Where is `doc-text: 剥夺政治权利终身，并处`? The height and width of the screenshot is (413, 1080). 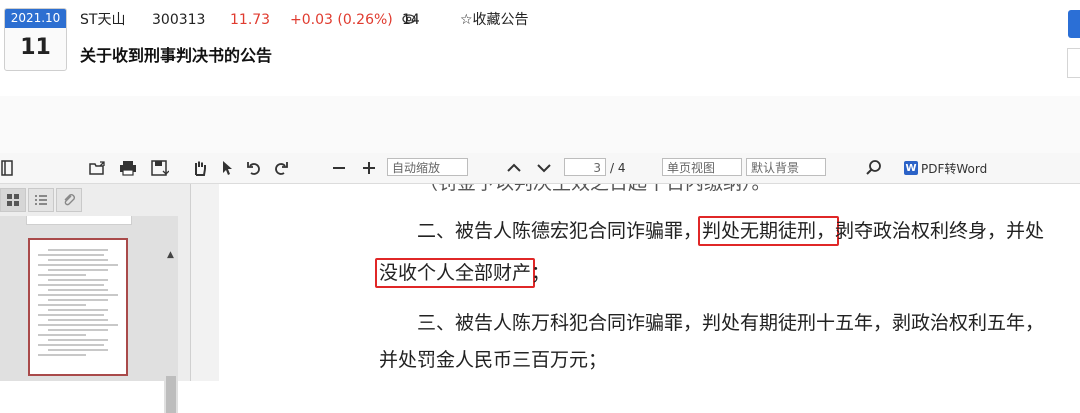
doc-text: 剥夺政治权利终身，并处 is located at coordinates (940, 231).